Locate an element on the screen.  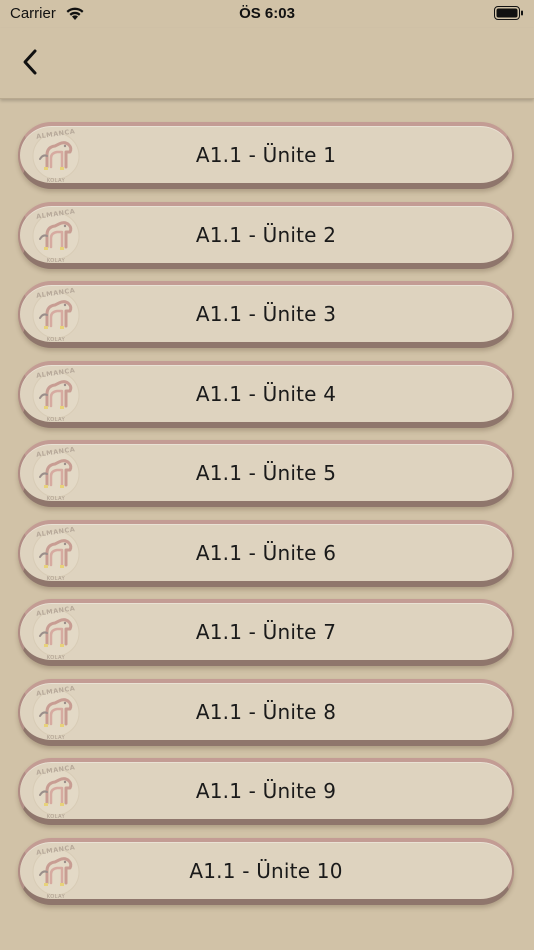
navigation-bar is located at coordinates (267, 63).